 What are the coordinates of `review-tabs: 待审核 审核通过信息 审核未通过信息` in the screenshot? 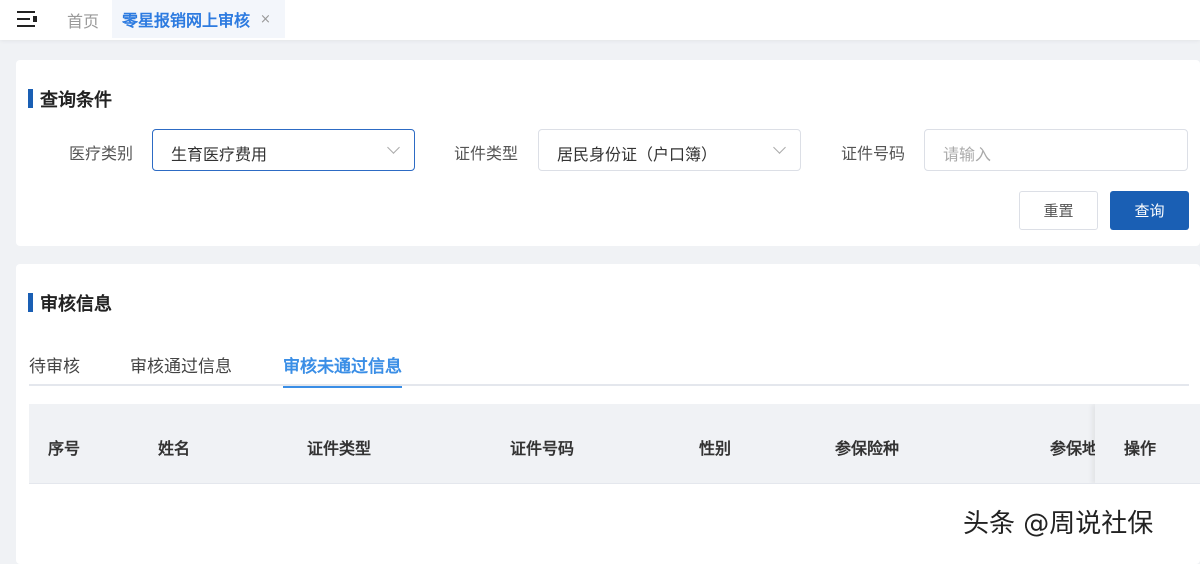 It's located at (609, 369).